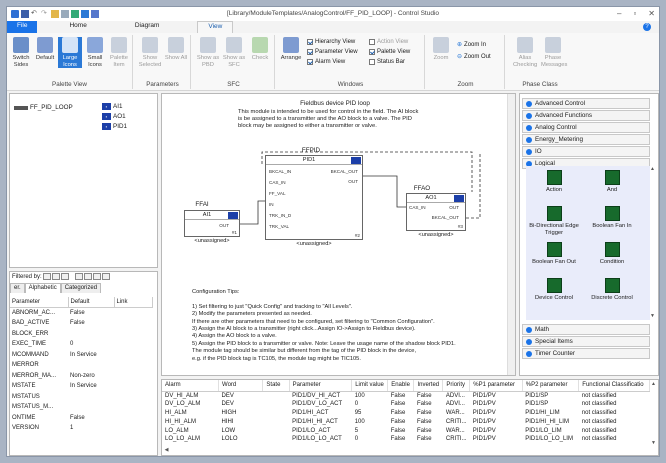 The image size is (666, 463). What do you see at coordinates (471, 45) in the screenshot?
I see `zoom-in-button: ⊕ Zoom In` at bounding box center [471, 45].